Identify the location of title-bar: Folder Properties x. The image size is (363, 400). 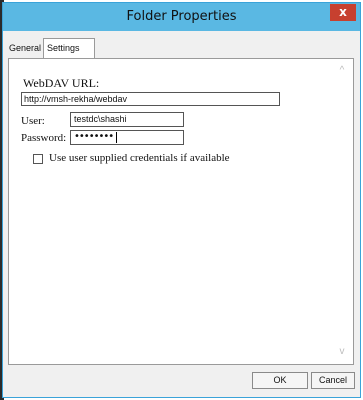
(181, 17).